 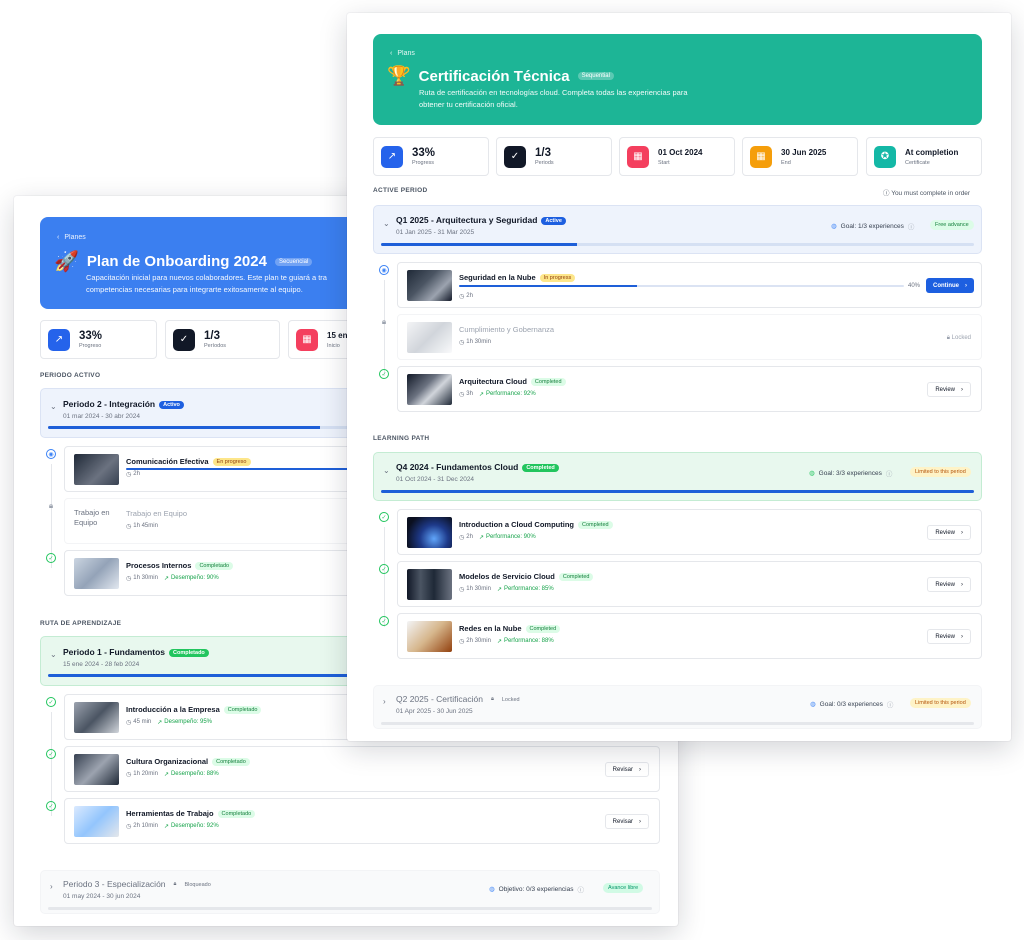 I want to click on back-to-plans-link: ‹ Planes, so click(x=71, y=237).